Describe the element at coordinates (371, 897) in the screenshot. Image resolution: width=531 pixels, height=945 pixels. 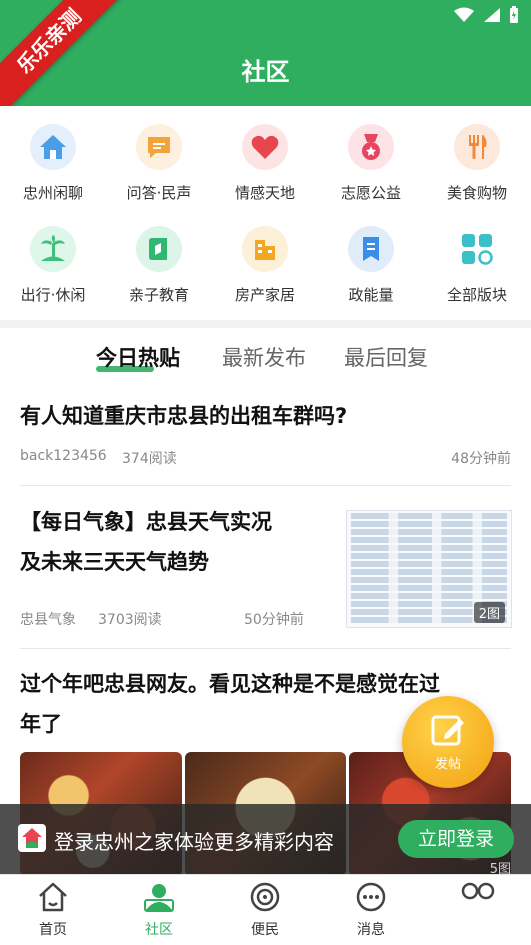
I see `message-icon` at that location.